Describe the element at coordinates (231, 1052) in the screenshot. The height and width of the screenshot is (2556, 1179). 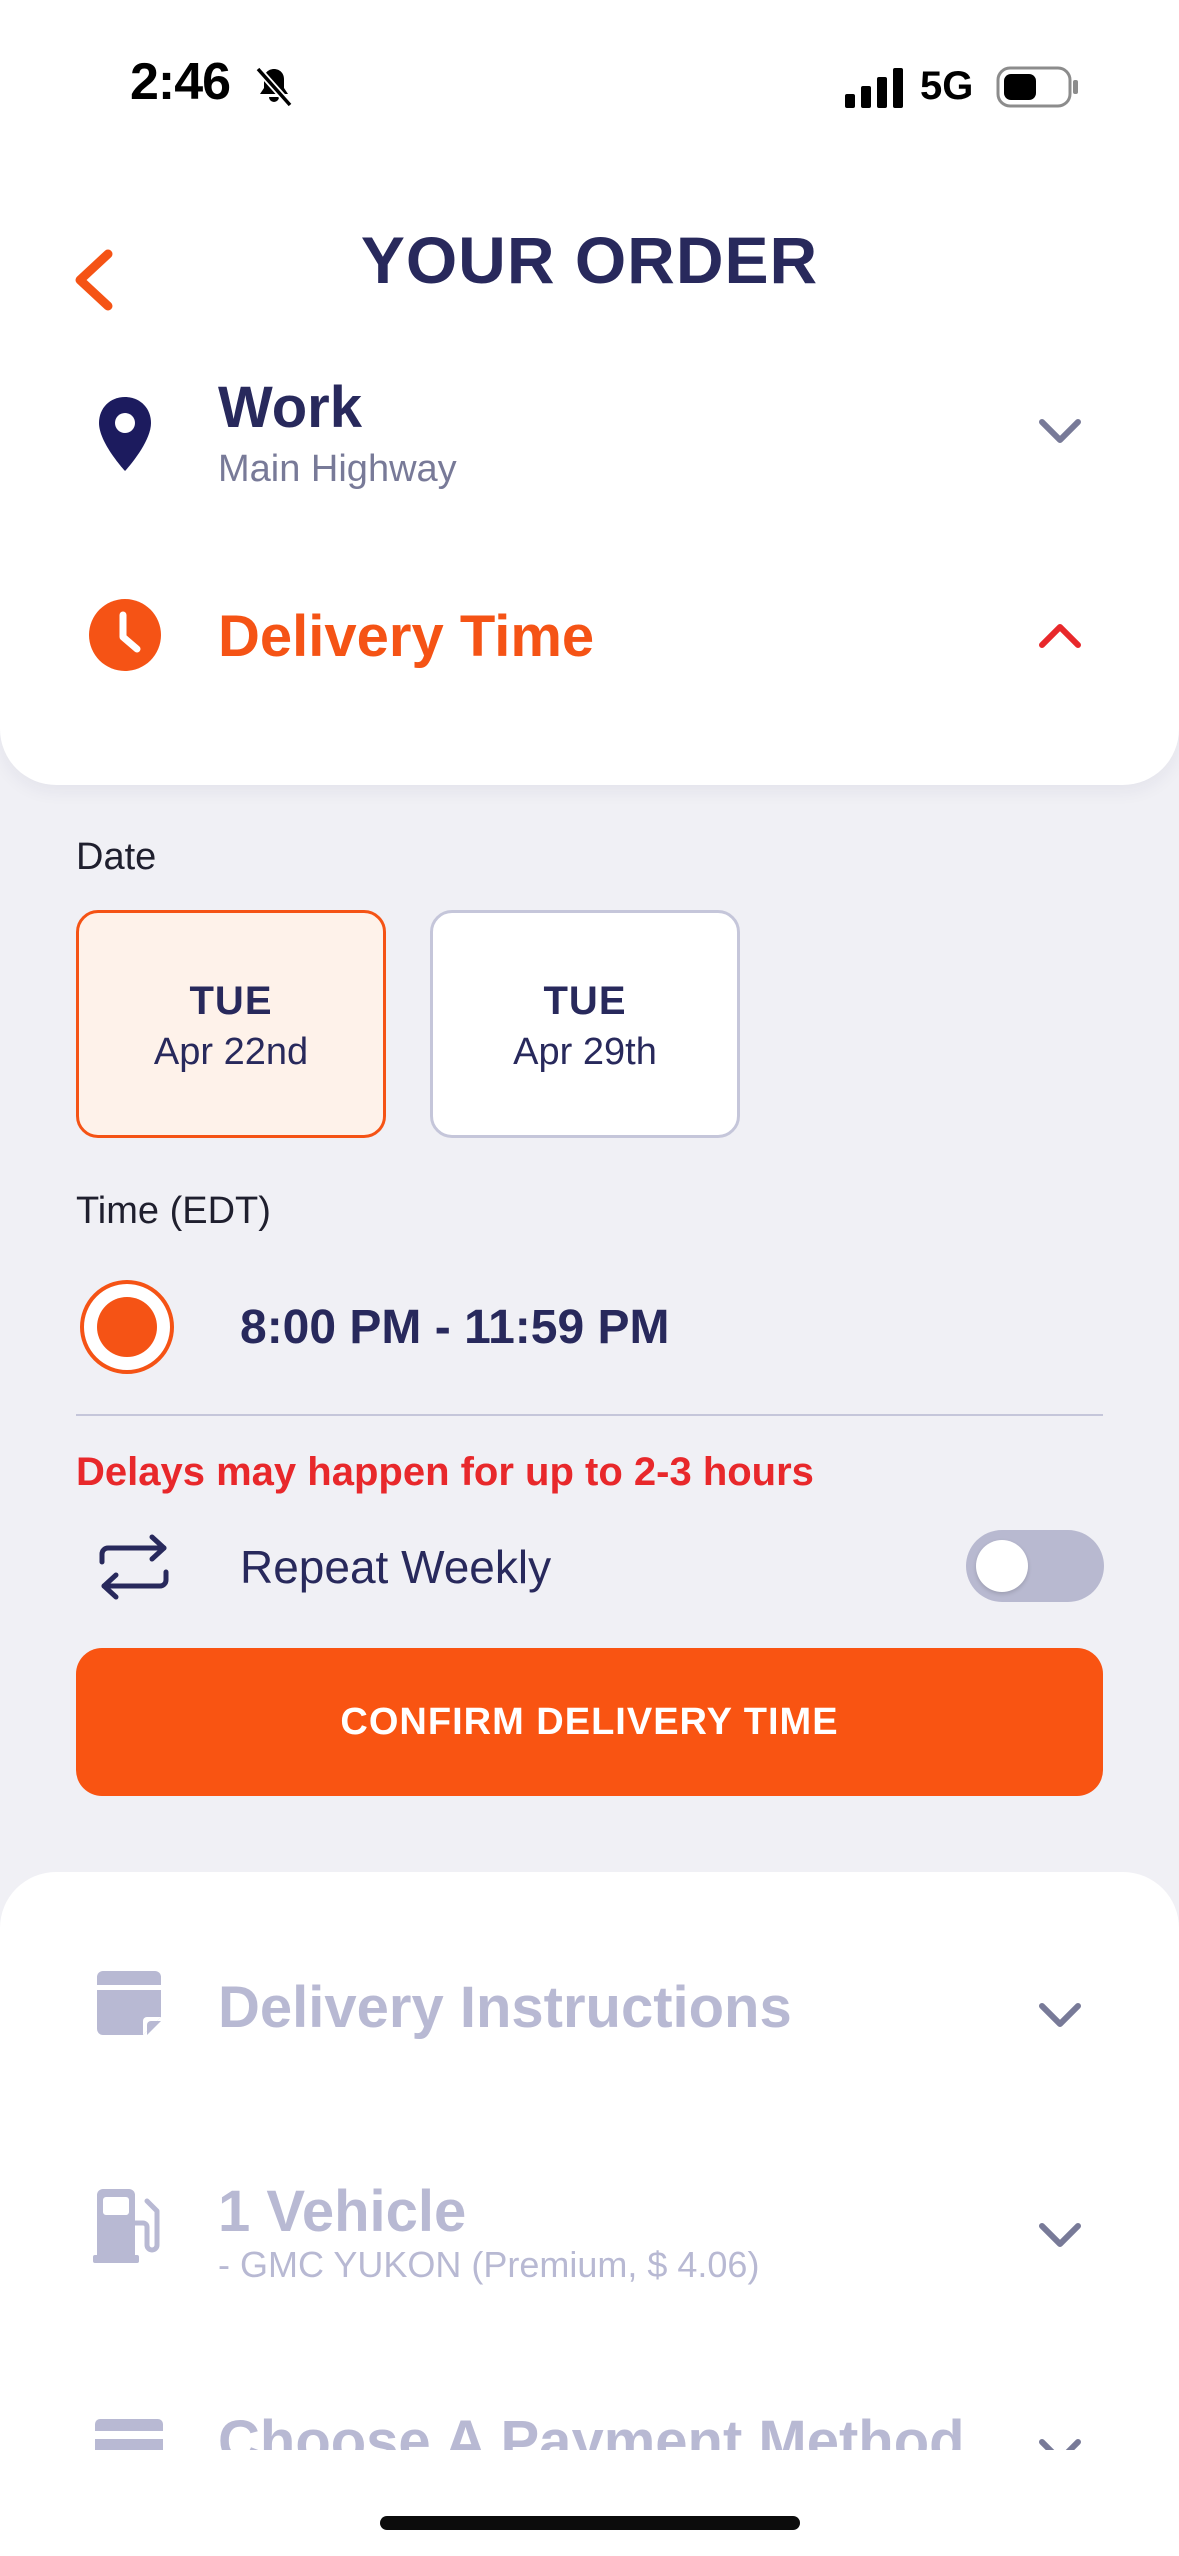
I see `date-option-date: Apr 22nd` at that location.